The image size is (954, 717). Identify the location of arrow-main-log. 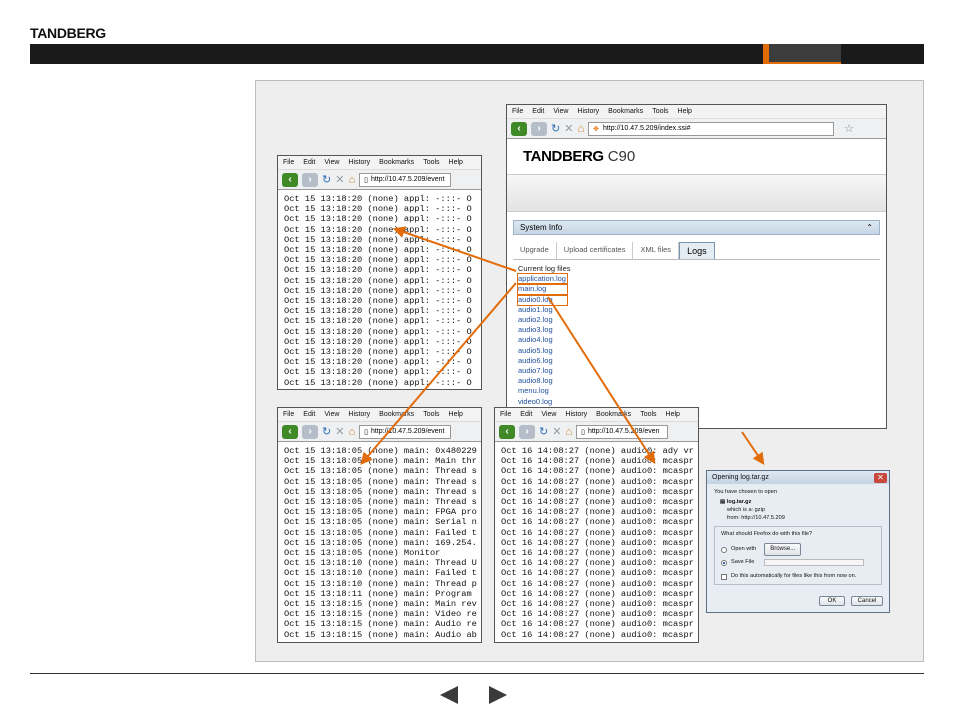
(438, 373).